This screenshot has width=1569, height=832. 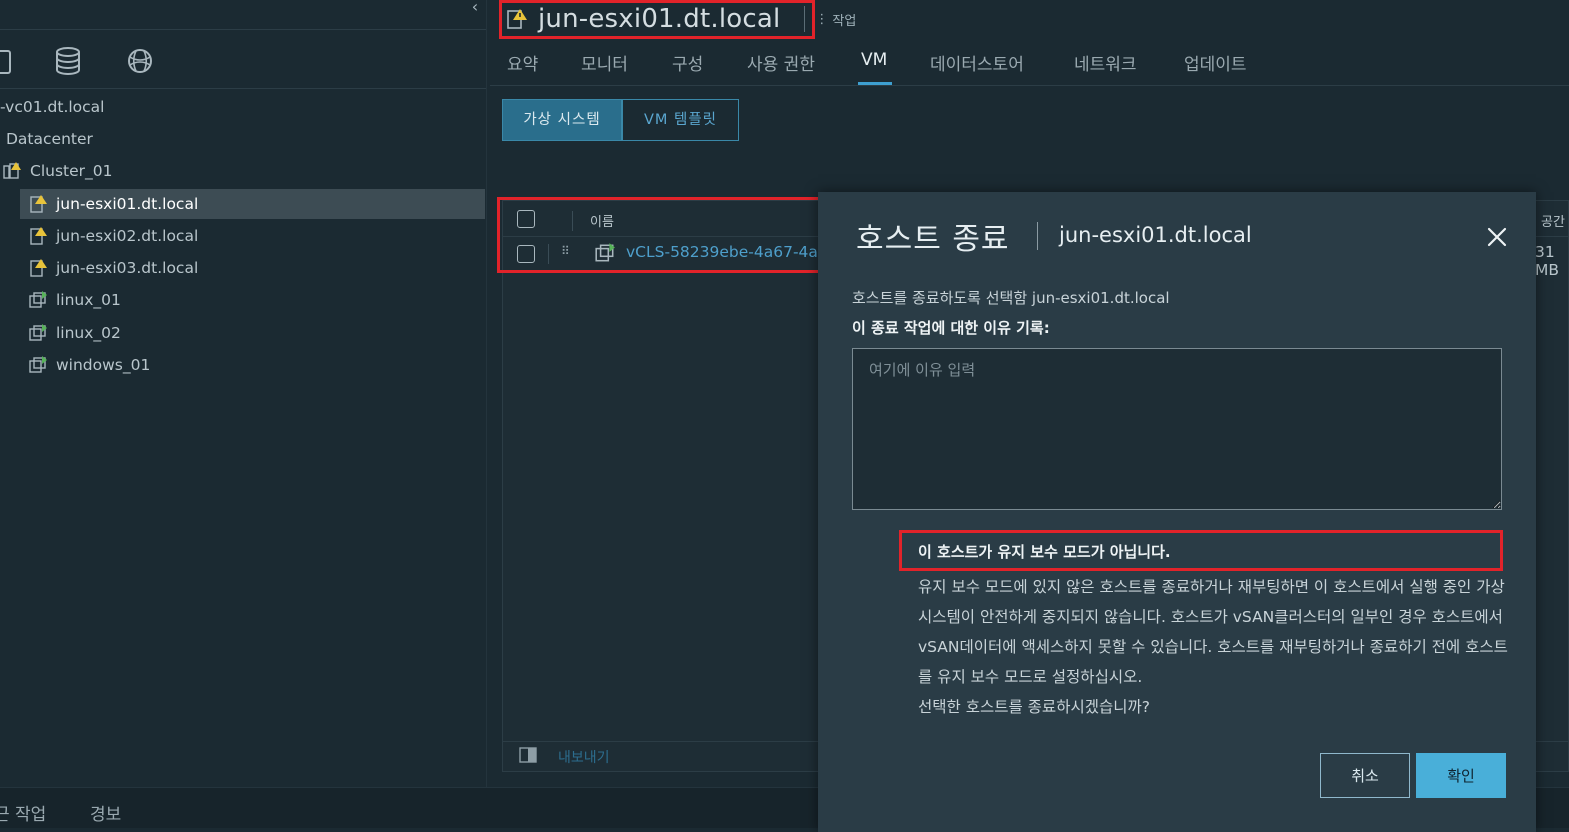 What do you see at coordinates (127, 236) in the screenshot?
I see `tree-item-label: jun-esxi02.dt.local` at bounding box center [127, 236].